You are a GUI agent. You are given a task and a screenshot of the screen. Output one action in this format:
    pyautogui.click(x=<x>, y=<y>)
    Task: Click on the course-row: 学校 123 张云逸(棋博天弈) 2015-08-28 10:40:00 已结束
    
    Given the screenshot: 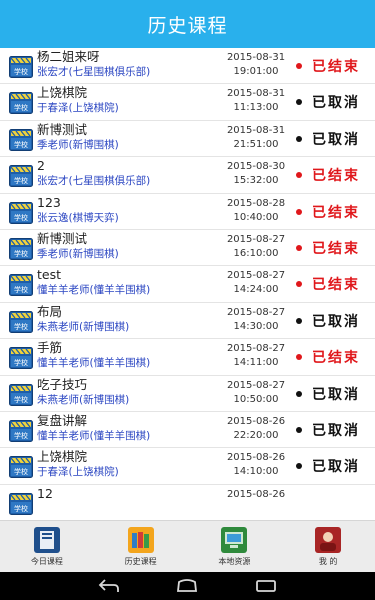 What is the action you would take?
    pyautogui.click(x=187, y=212)
    